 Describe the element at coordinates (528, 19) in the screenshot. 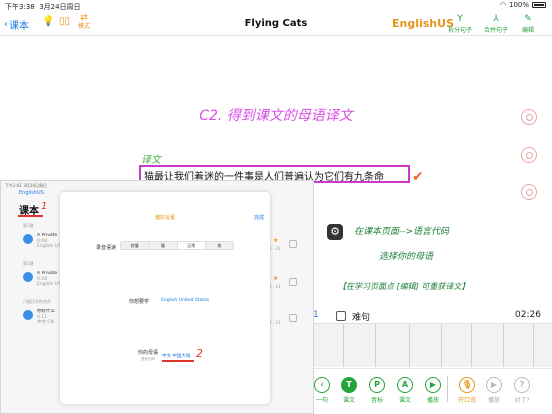

I see `pencil-icon: ✎` at that location.